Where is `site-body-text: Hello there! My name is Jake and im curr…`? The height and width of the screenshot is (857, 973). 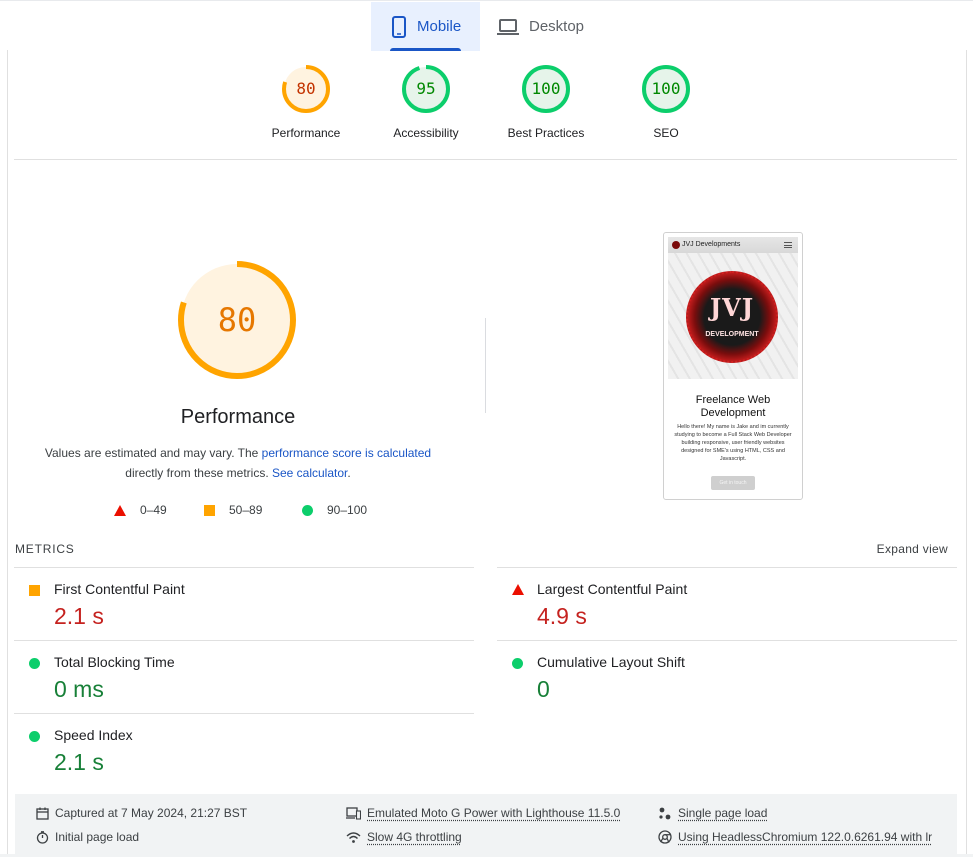
site-body-text: Hello there! My name is Jake and im curr… is located at coordinates (733, 443).